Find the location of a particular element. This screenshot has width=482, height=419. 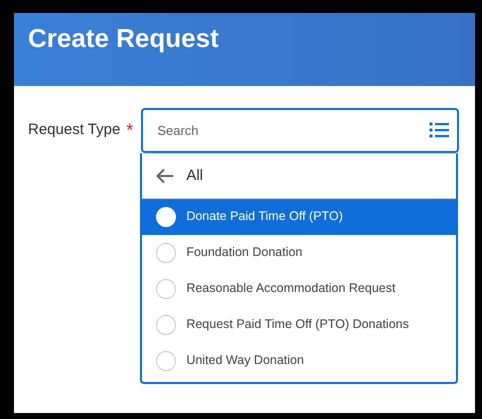

option-item: Foundation Donation is located at coordinates (299, 253).